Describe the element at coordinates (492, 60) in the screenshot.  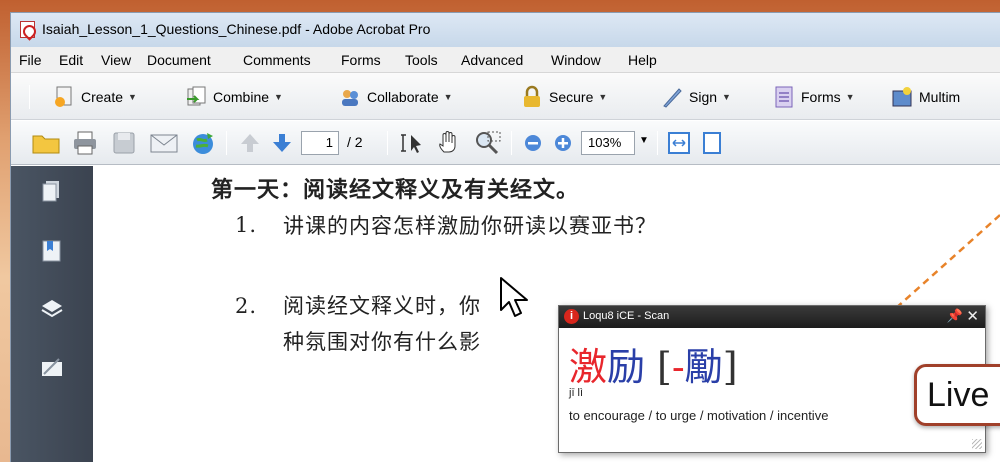
I see `menu-advanced: Advanced` at that location.